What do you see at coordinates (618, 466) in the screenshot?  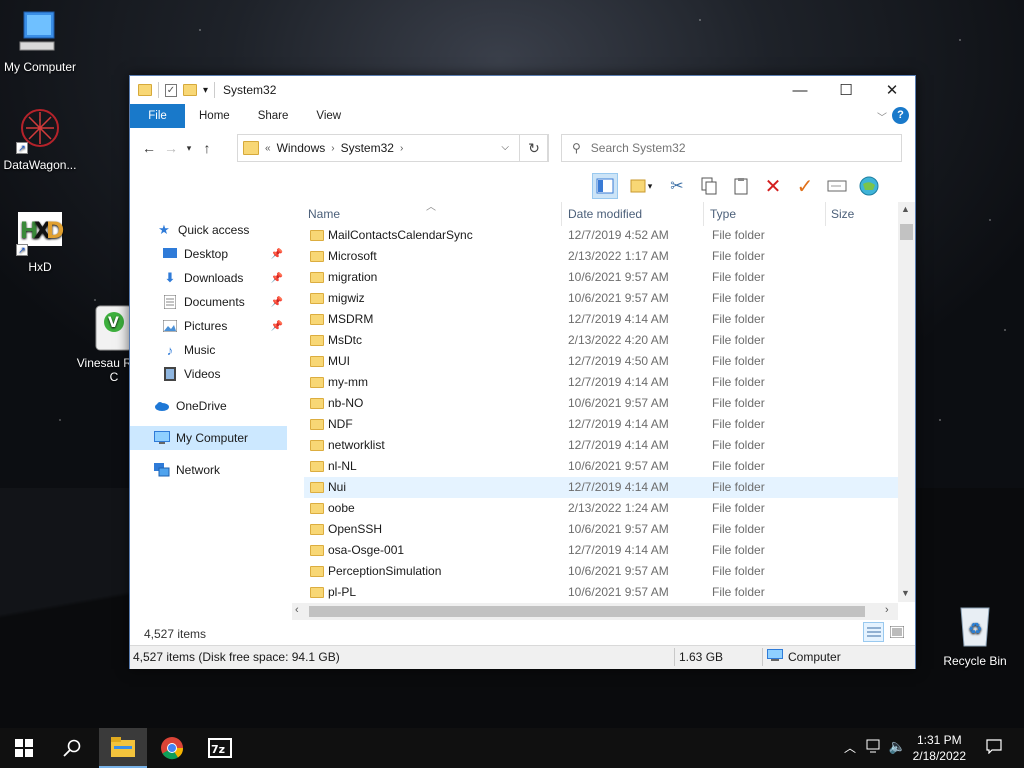 I see `file-date: 10/6/2021 9:57 AM` at bounding box center [618, 466].